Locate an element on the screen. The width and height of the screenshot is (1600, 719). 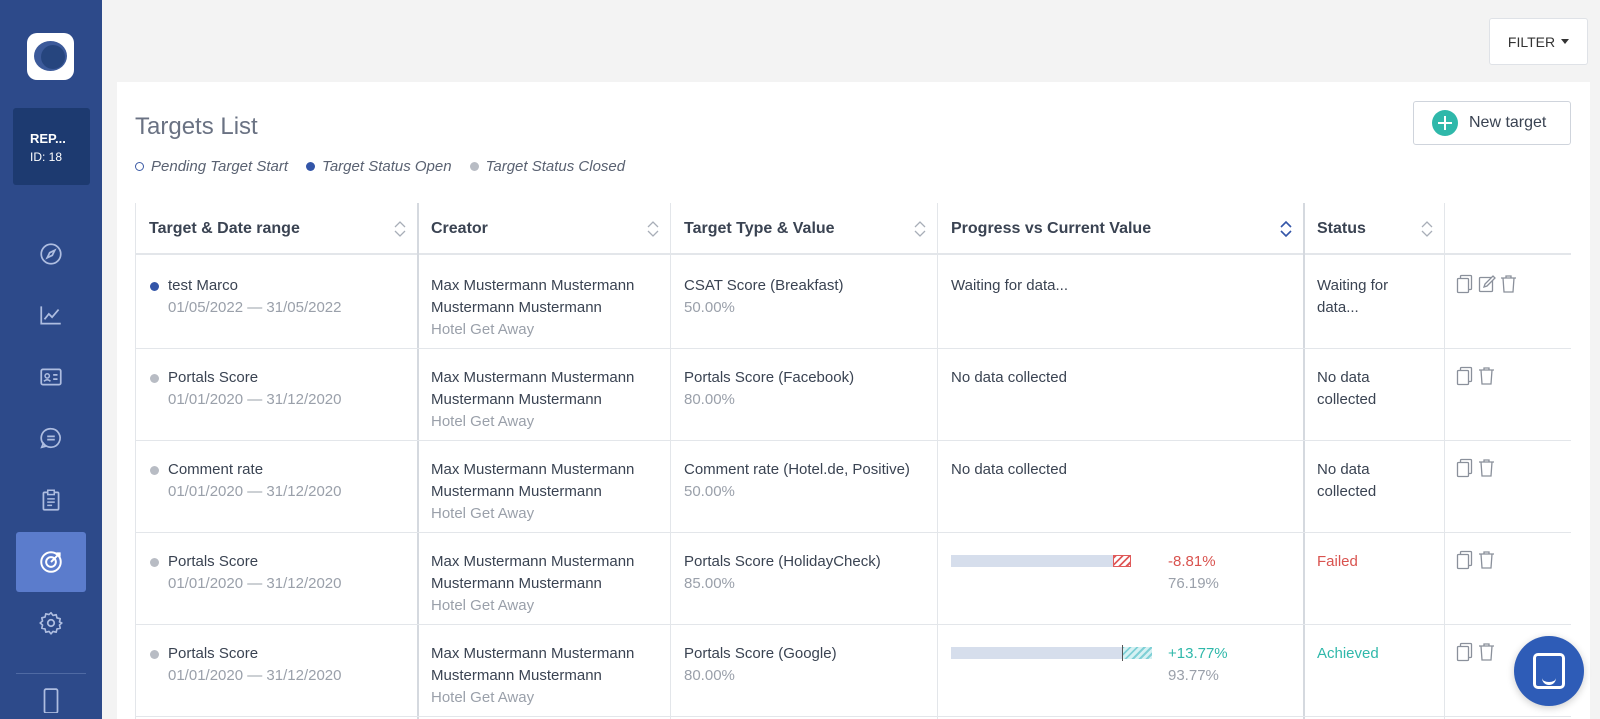
nav-tasks is located at coordinates (51, 500).